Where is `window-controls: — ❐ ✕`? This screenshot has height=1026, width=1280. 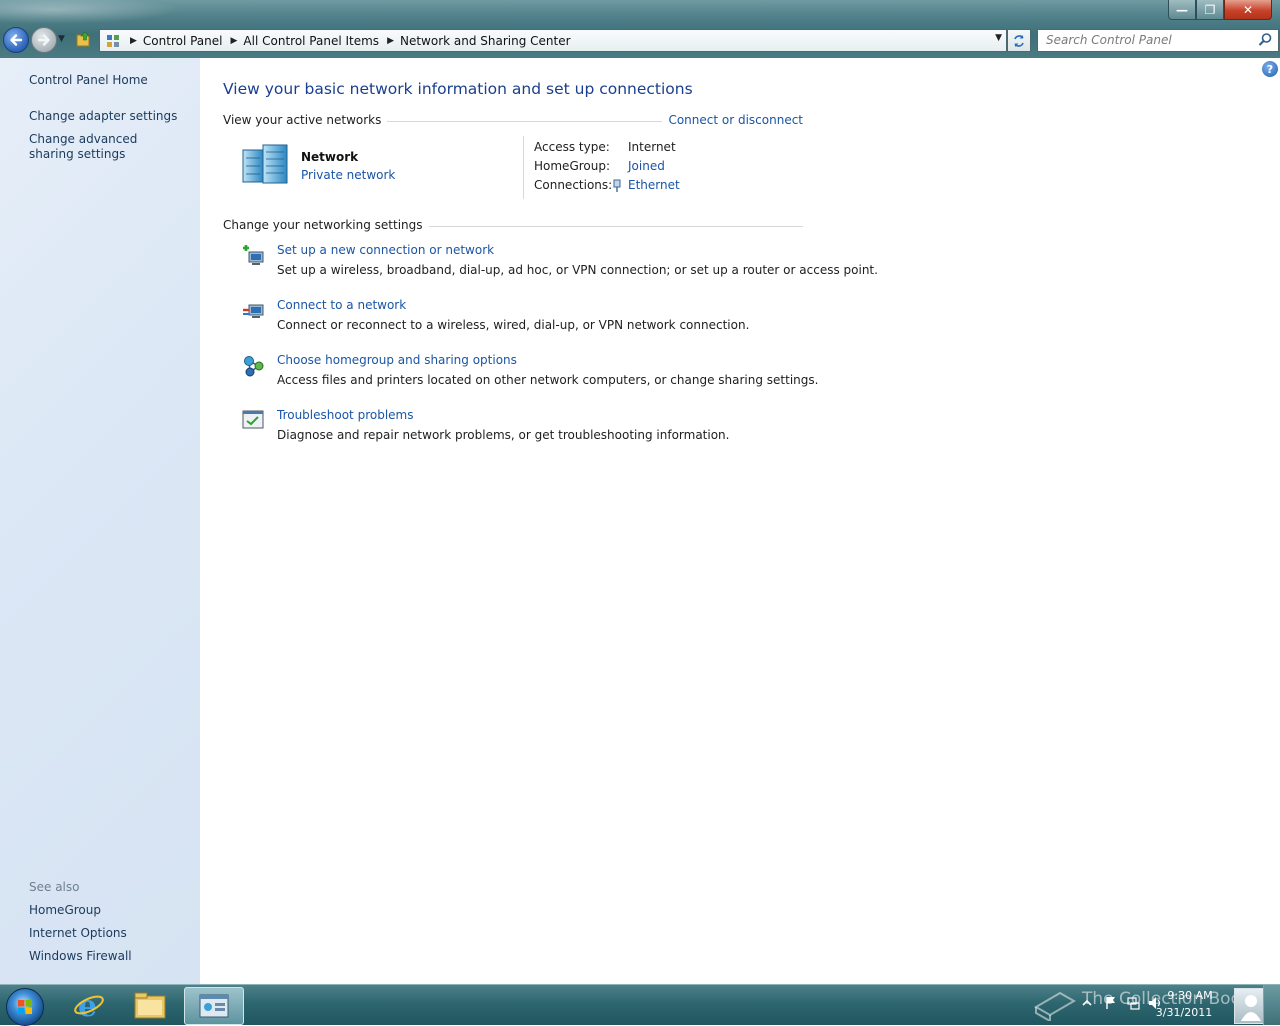
window-controls: — ❐ ✕ is located at coordinates (1220, 10).